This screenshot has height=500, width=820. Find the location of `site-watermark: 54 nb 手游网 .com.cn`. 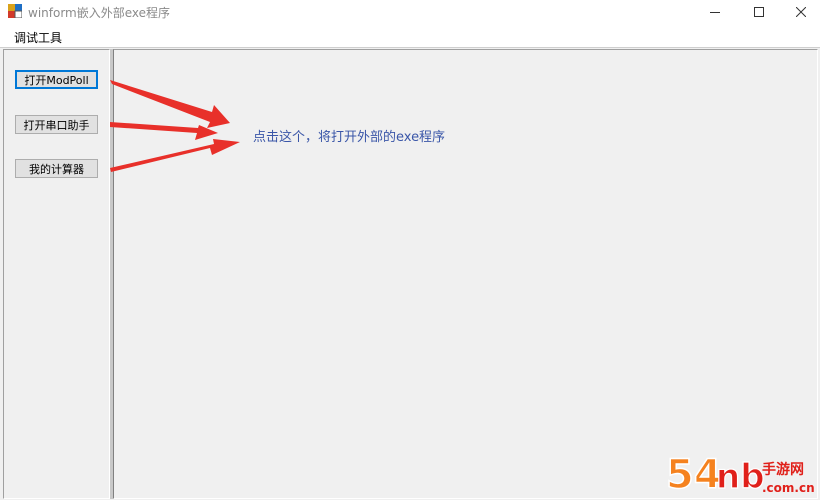

site-watermark: 54 nb 手游网 .com.cn is located at coordinates (740, 473).